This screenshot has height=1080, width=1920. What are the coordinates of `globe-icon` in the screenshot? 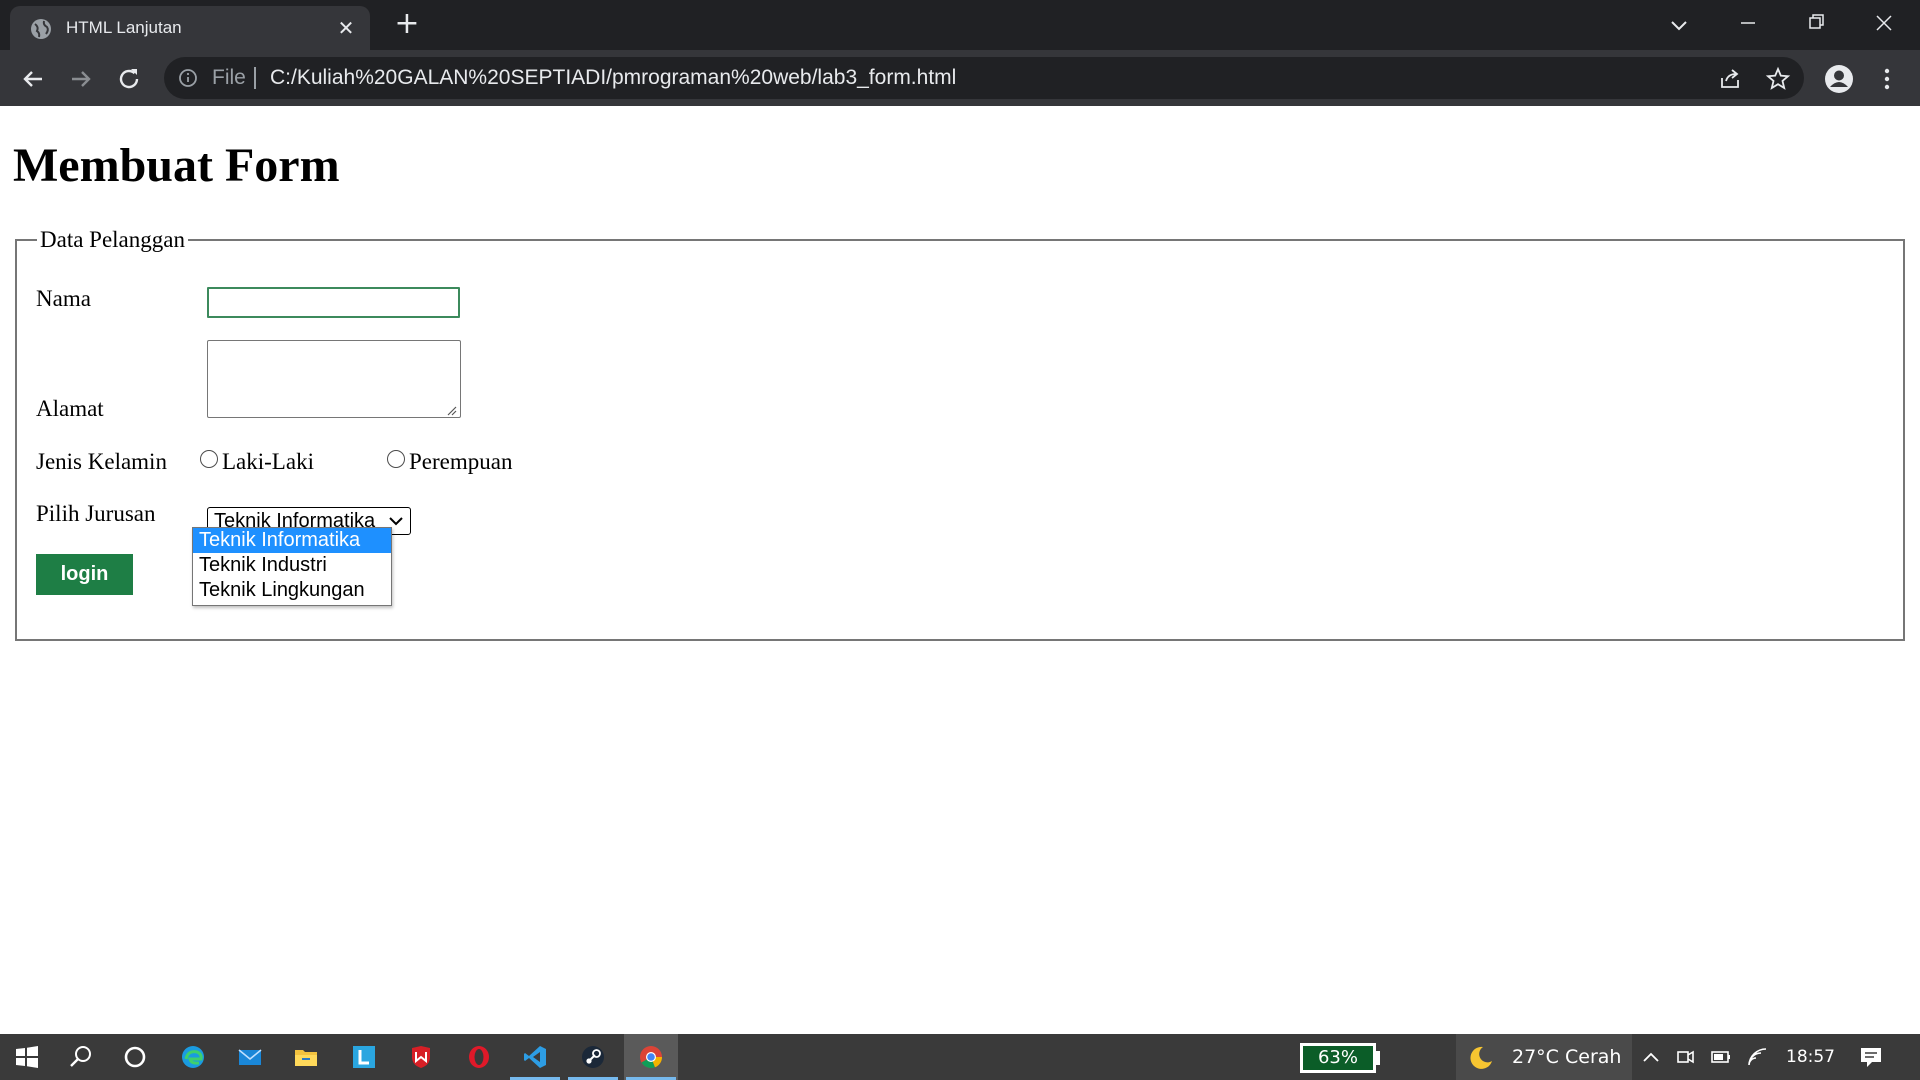 It's located at (41, 29).